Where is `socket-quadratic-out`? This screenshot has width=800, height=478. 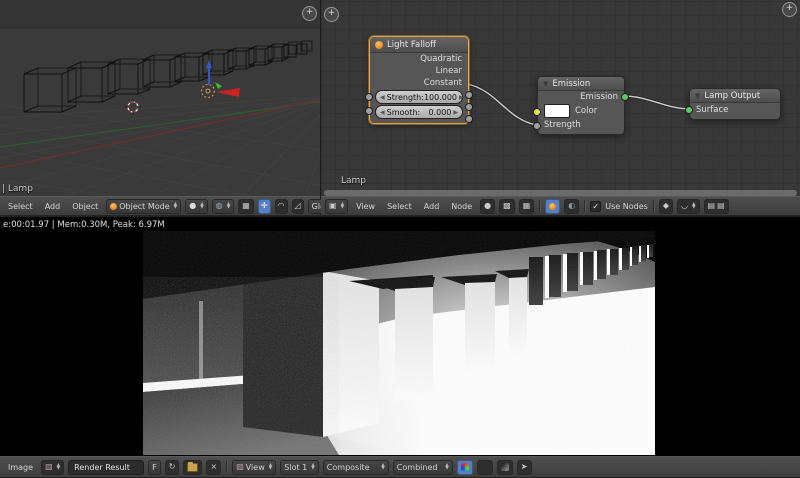 socket-quadratic-out is located at coordinates (469, 95).